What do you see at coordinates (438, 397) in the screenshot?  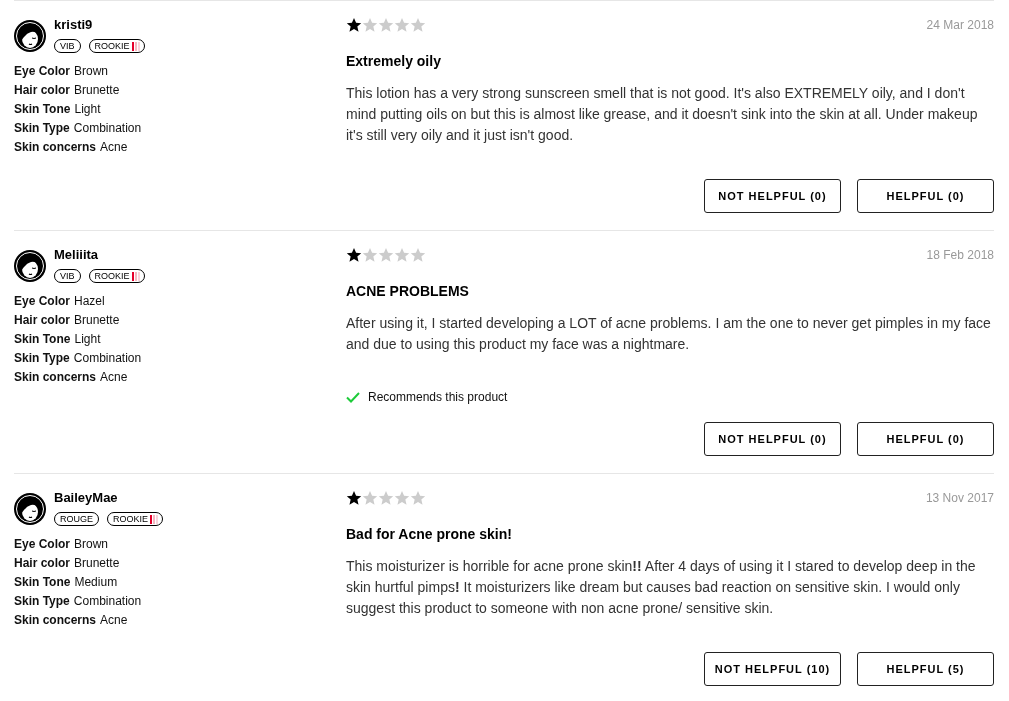 I see `recommendation-text: Recommends this product` at bounding box center [438, 397].